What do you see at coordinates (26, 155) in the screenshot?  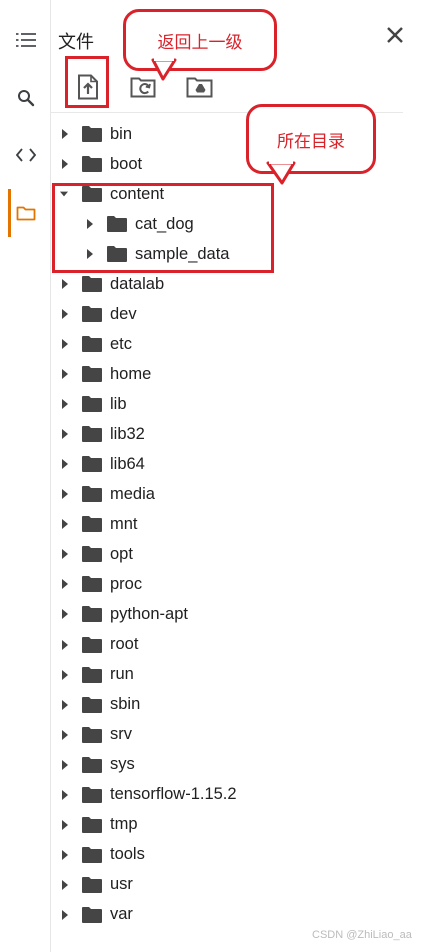 I see `code-icon` at bounding box center [26, 155].